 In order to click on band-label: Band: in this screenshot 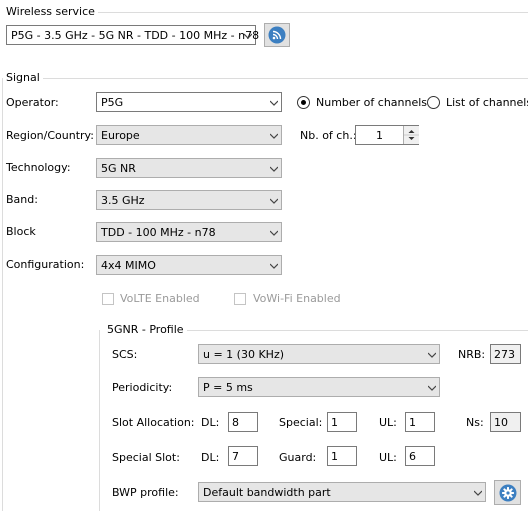, I will do `click(22, 199)`.